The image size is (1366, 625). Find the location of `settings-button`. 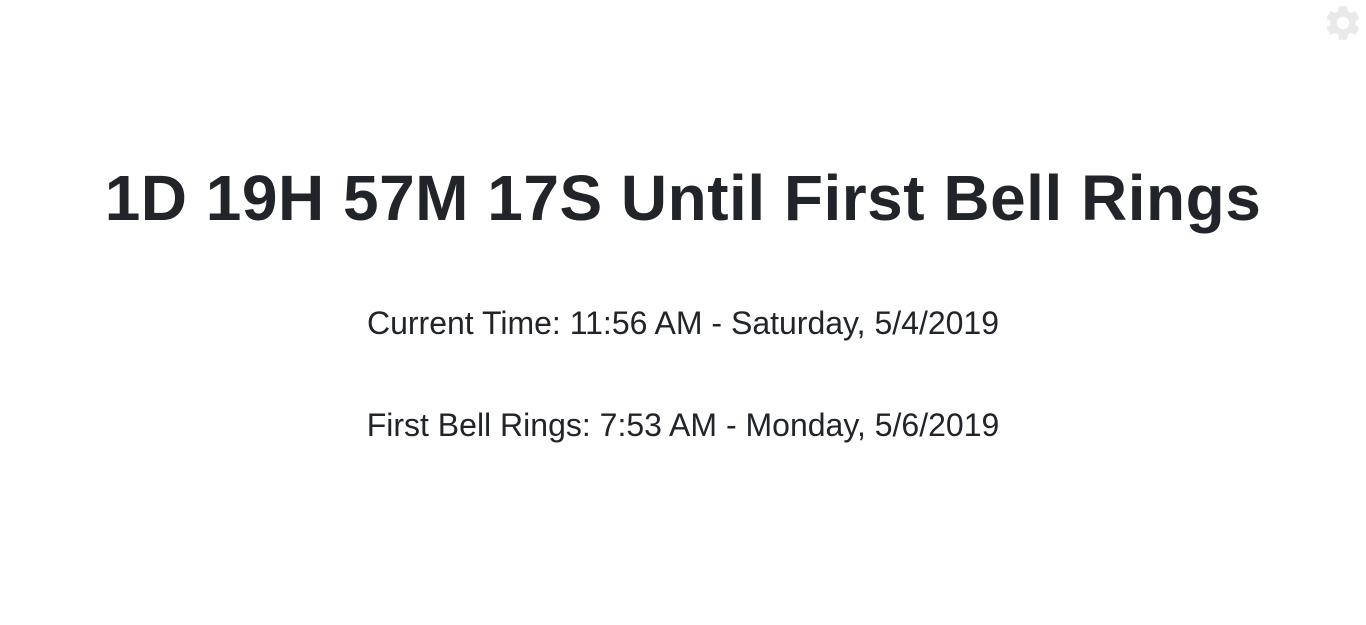

settings-button is located at coordinates (1343, 24).